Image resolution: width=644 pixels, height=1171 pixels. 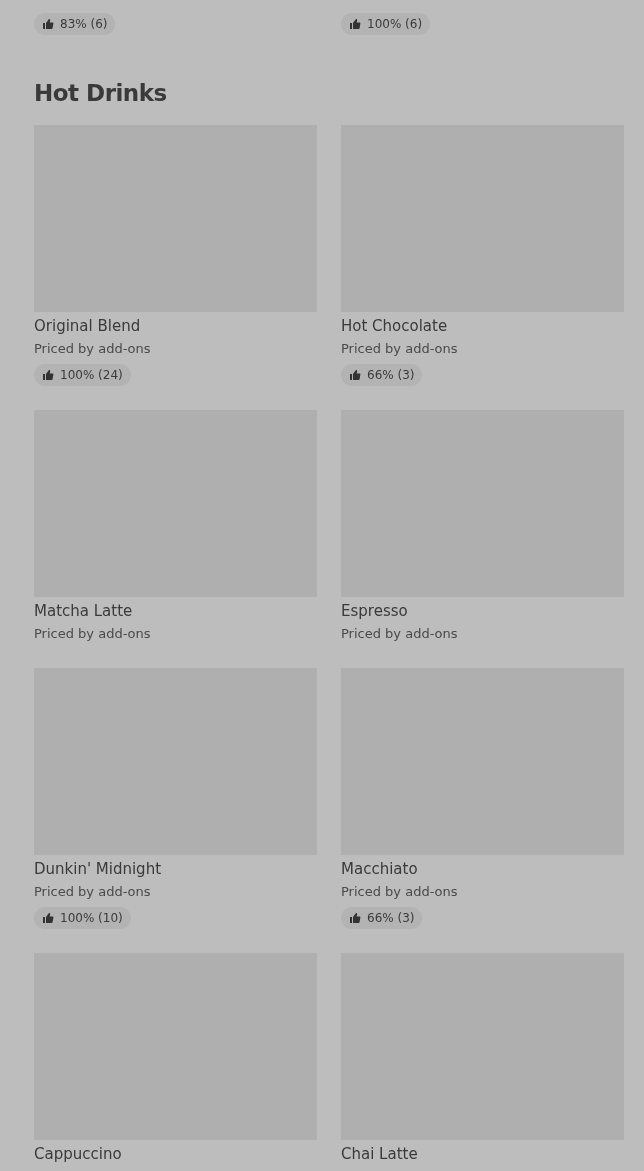 I want to click on product-name: Espresso, so click(x=374, y=611).